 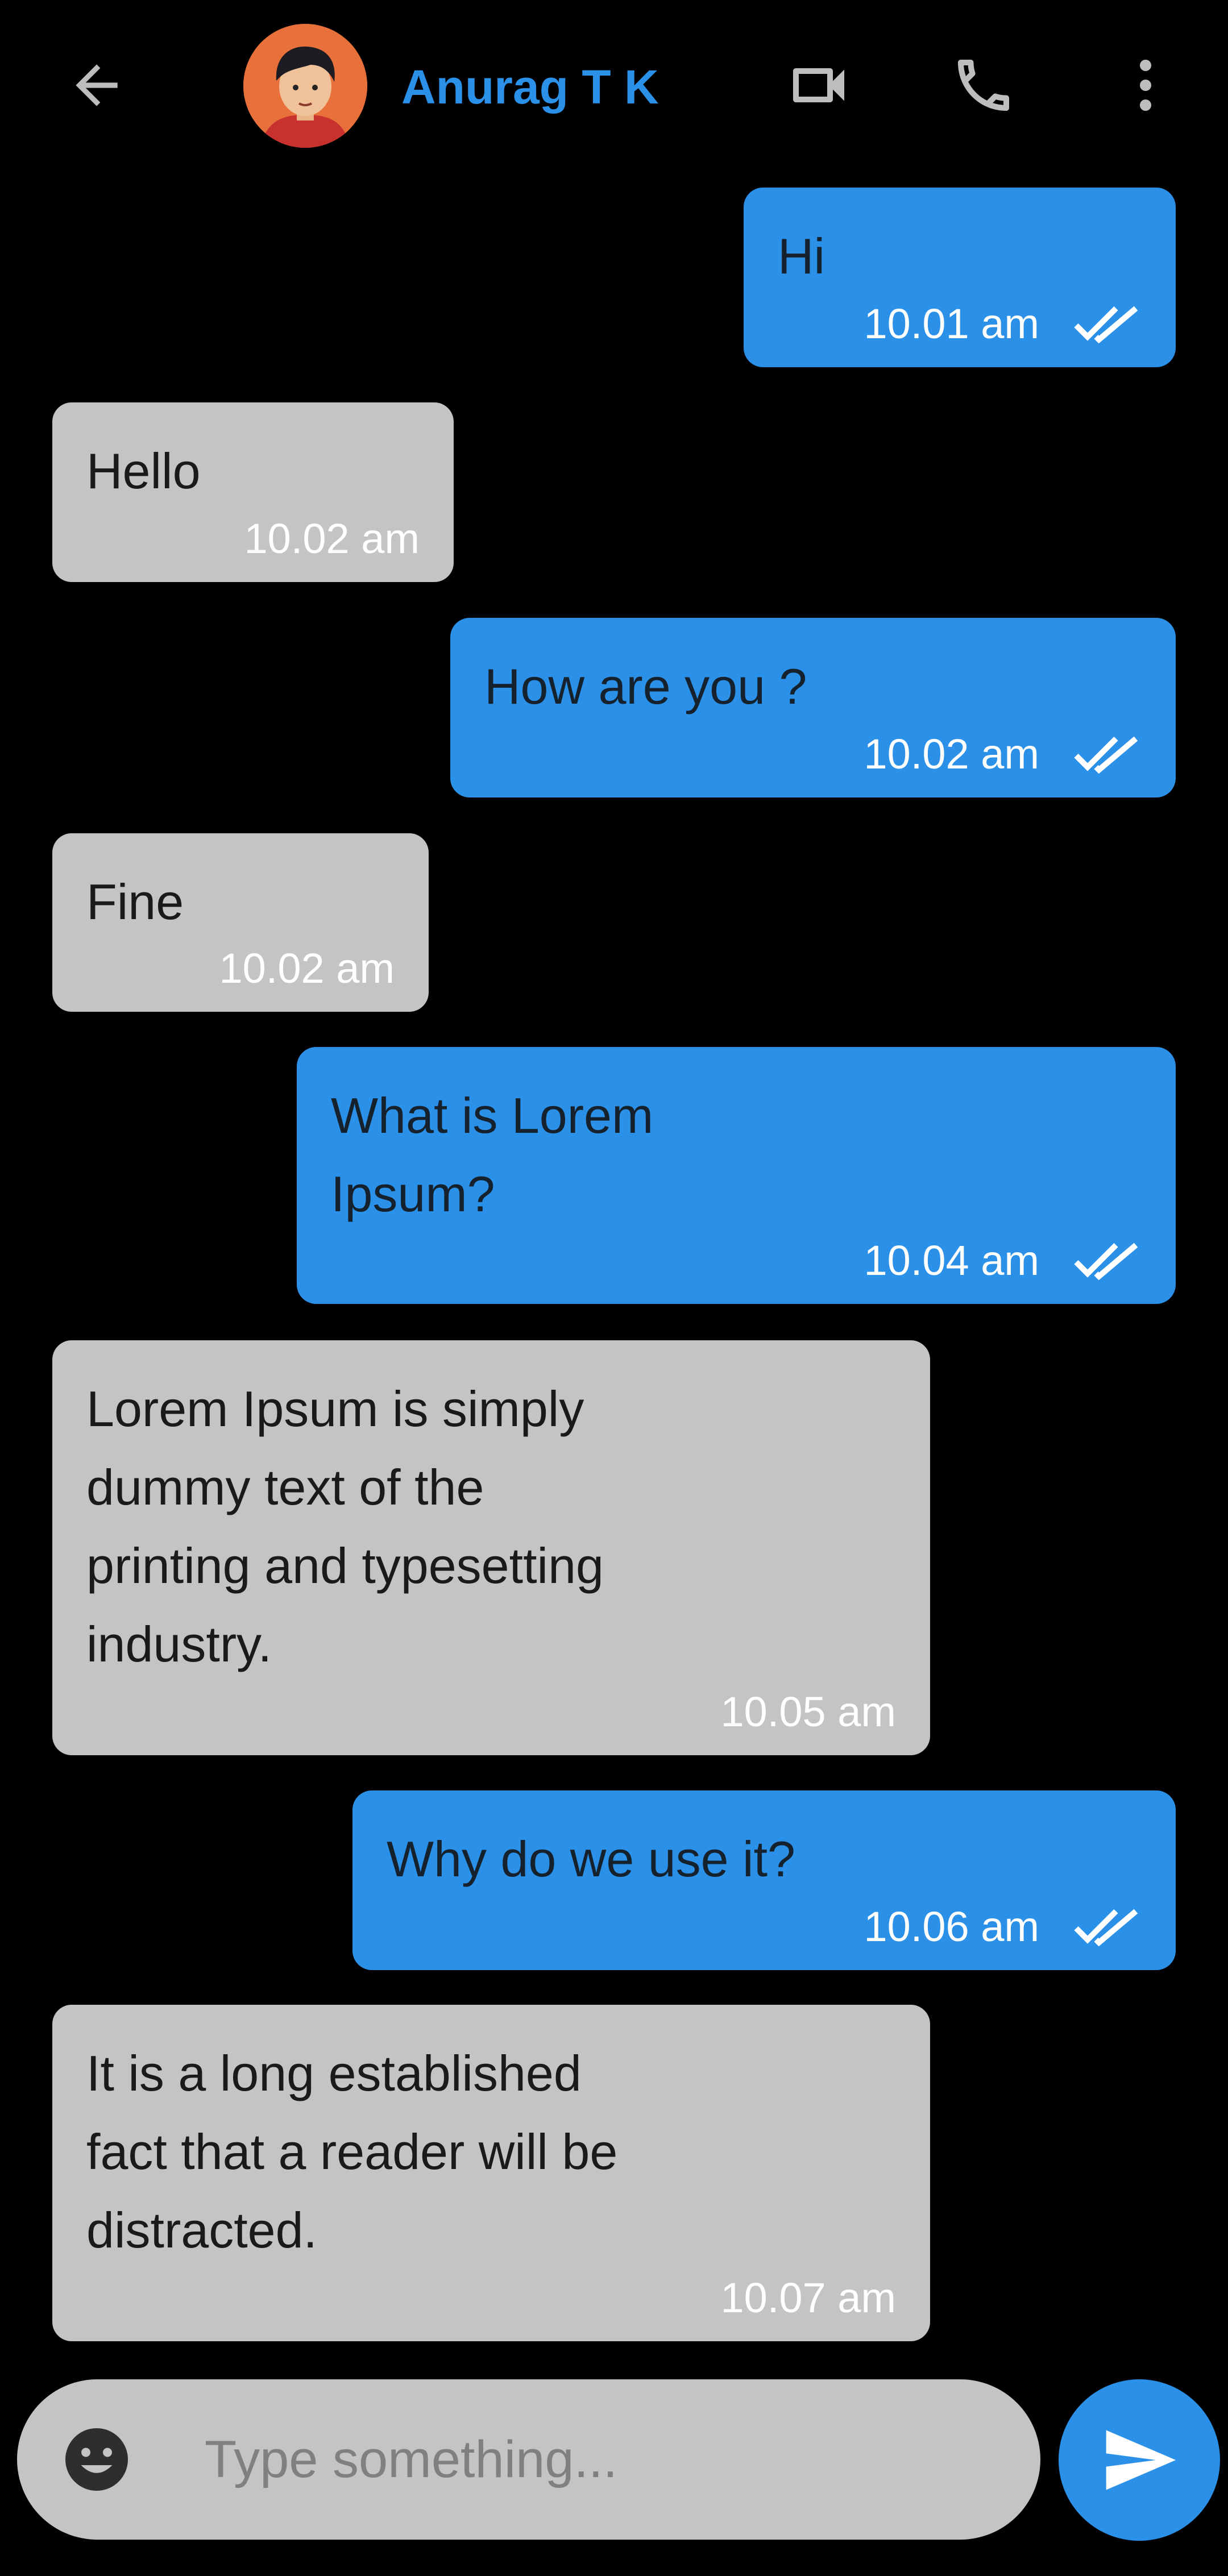 What do you see at coordinates (253, 492) in the screenshot?
I see `message-bubble-incoming: Hello 10.02 am` at bounding box center [253, 492].